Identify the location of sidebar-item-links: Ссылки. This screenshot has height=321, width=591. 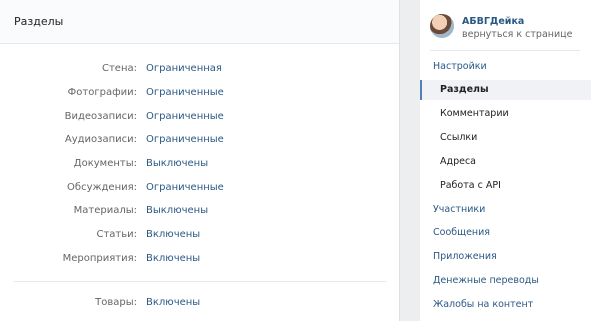
(505, 138).